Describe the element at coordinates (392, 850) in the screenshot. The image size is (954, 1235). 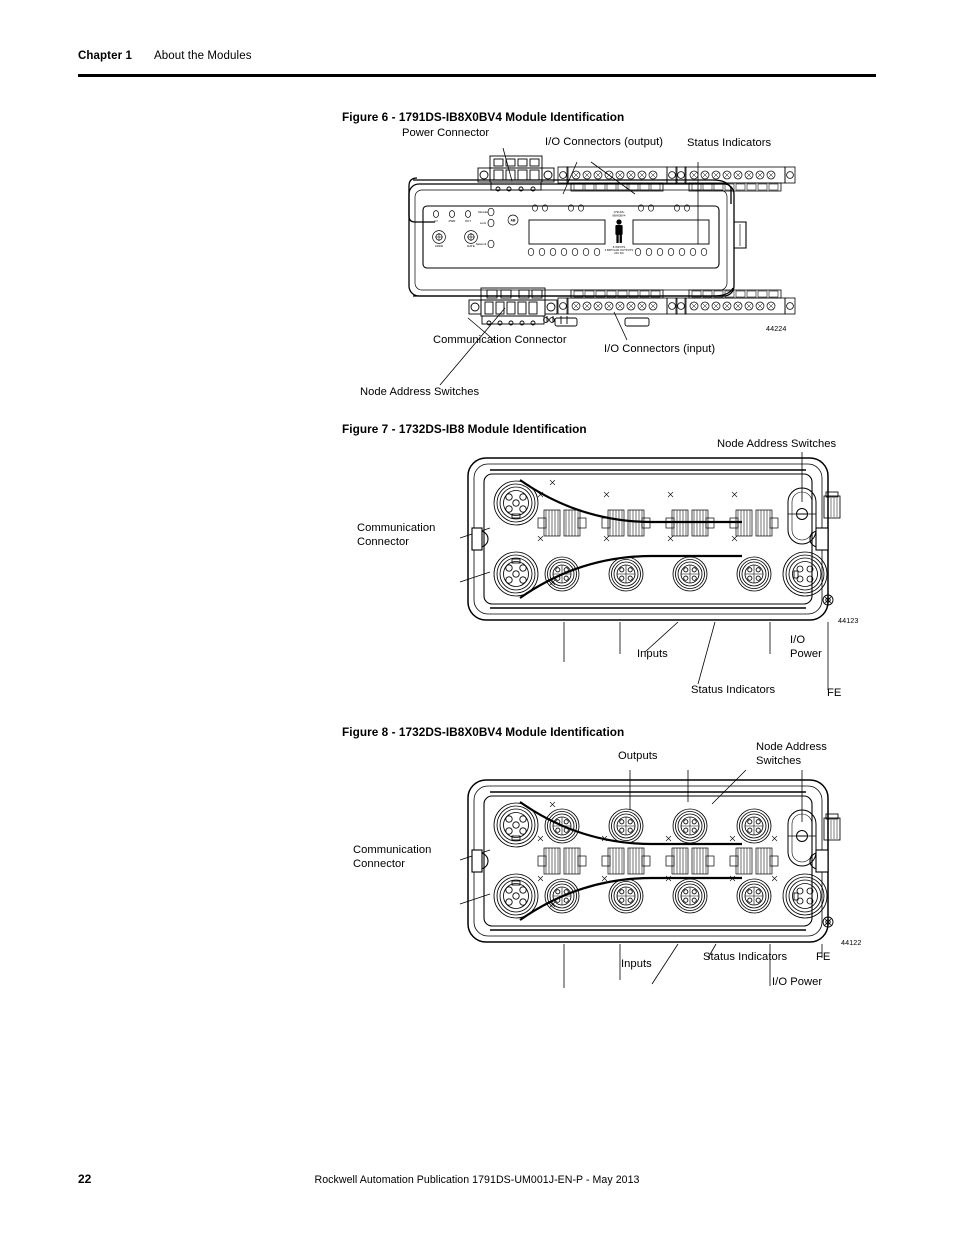
I see `figure-8-comm-line1: Communication` at that location.